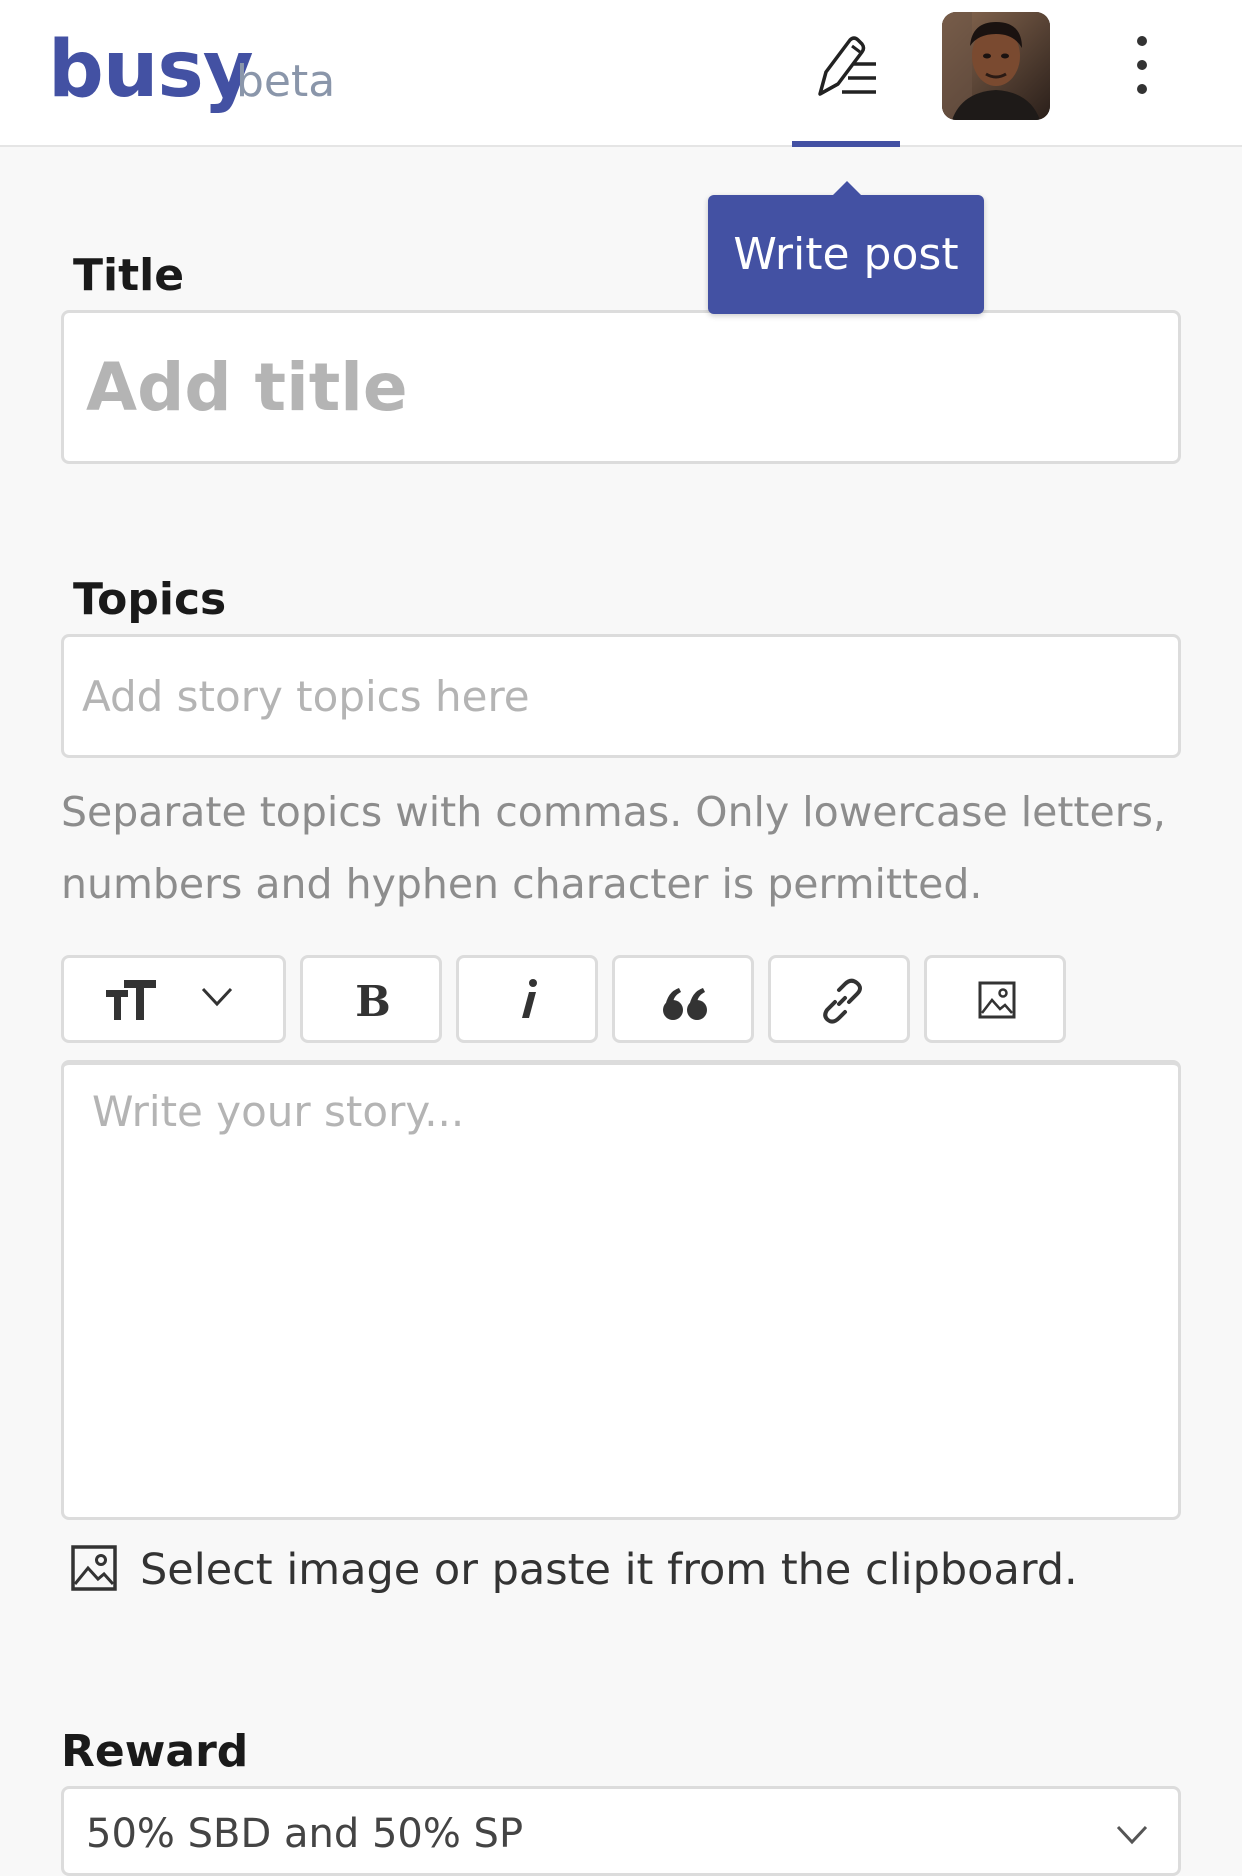 Image resolution: width=1242 pixels, height=1876 pixels. I want to click on user-avatar, so click(996, 66).